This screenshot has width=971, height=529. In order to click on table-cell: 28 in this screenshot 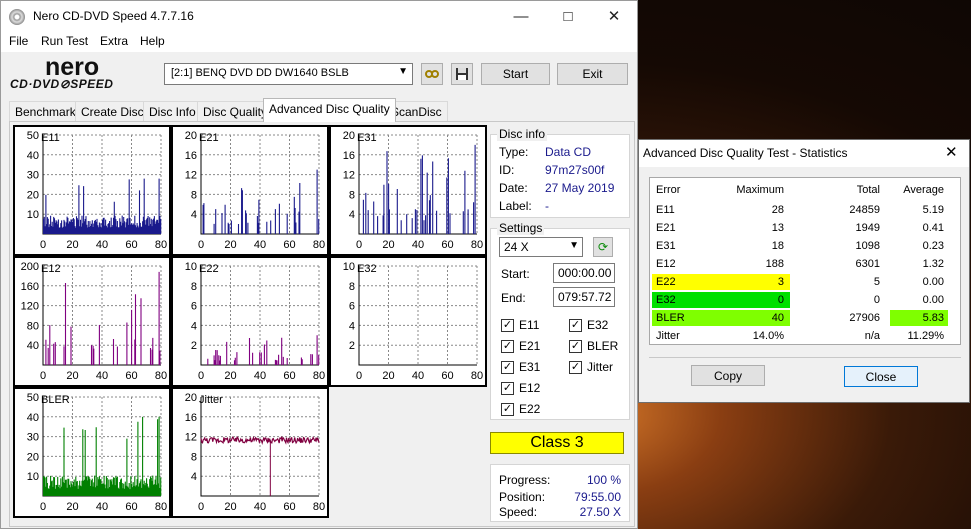, I will do `click(777, 210)`.